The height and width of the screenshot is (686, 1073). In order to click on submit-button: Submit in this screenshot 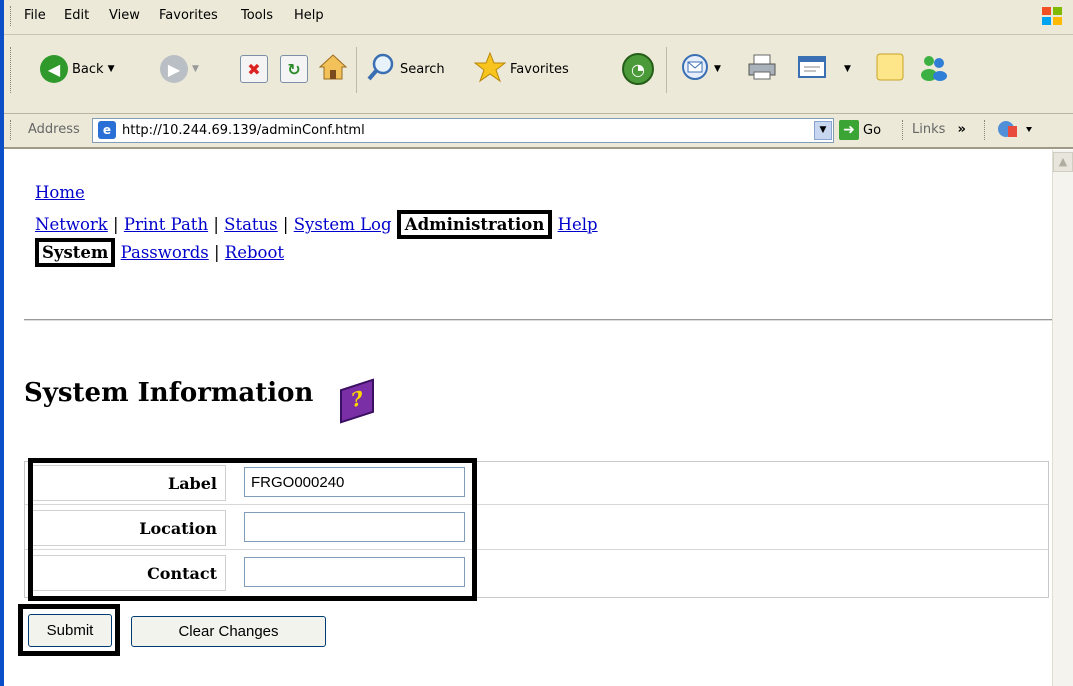, I will do `click(70, 630)`.